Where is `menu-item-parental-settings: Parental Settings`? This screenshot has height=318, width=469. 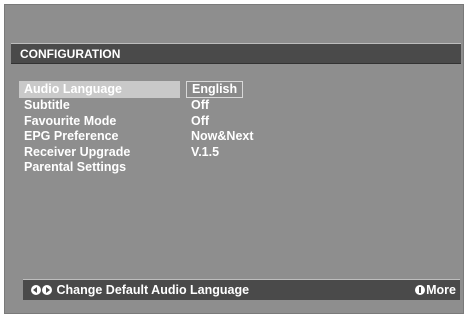
menu-item-parental-settings: Parental Settings is located at coordinates (239, 168).